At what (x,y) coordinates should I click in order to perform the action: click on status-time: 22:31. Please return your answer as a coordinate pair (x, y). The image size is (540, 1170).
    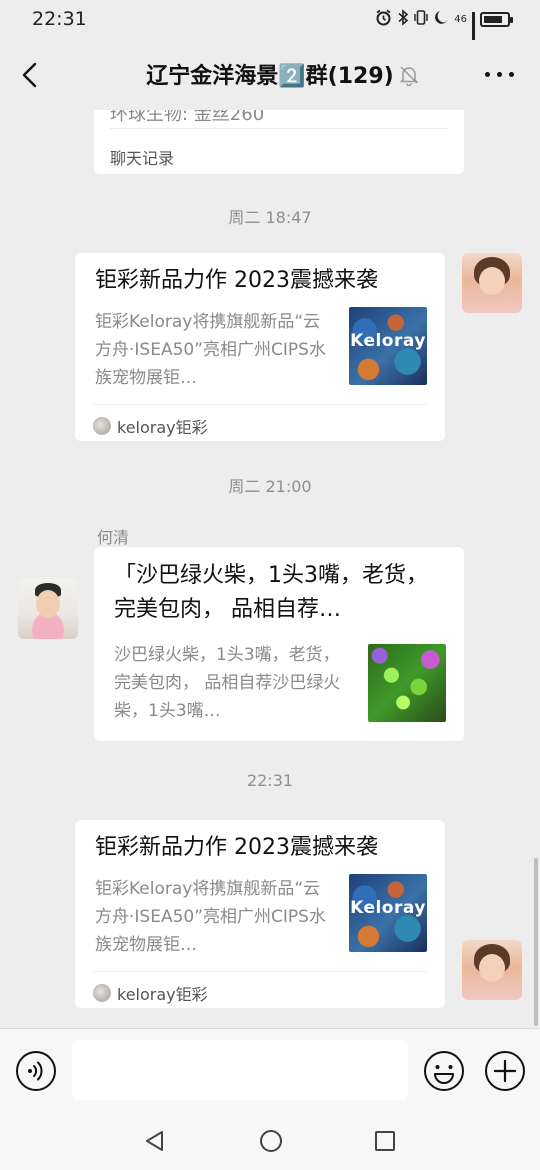
    Looking at the image, I should click on (59, 19).